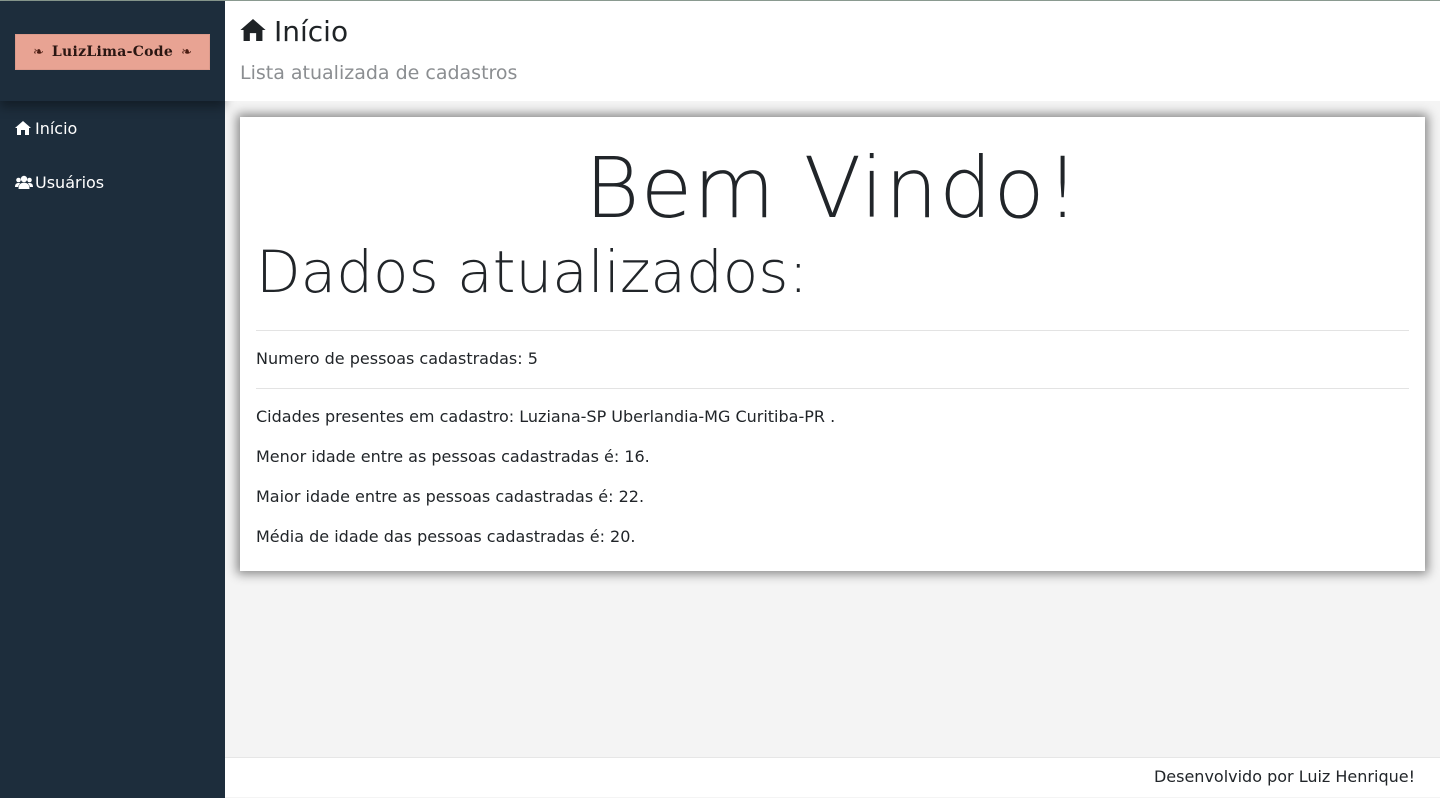 The height and width of the screenshot is (798, 1440). Describe the element at coordinates (832, 188) in the screenshot. I see `welcome-heading: Bem Vindo!` at that location.